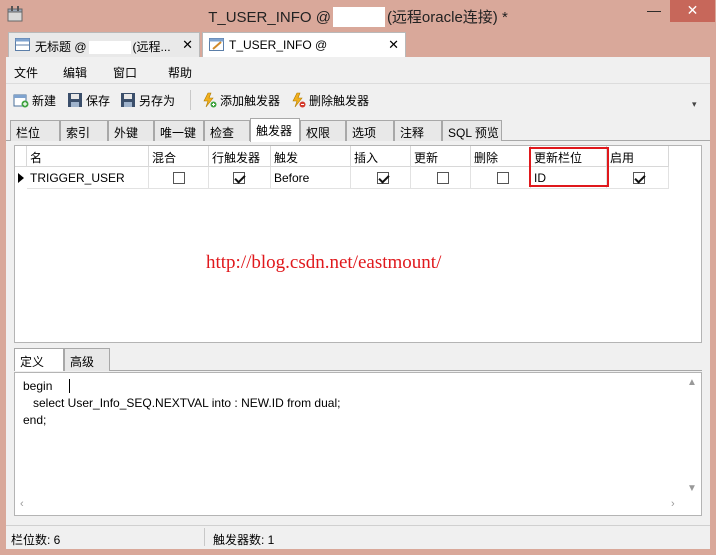  What do you see at coordinates (21, 178) in the screenshot?
I see `current-row-indicator` at bounding box center [21, 178].